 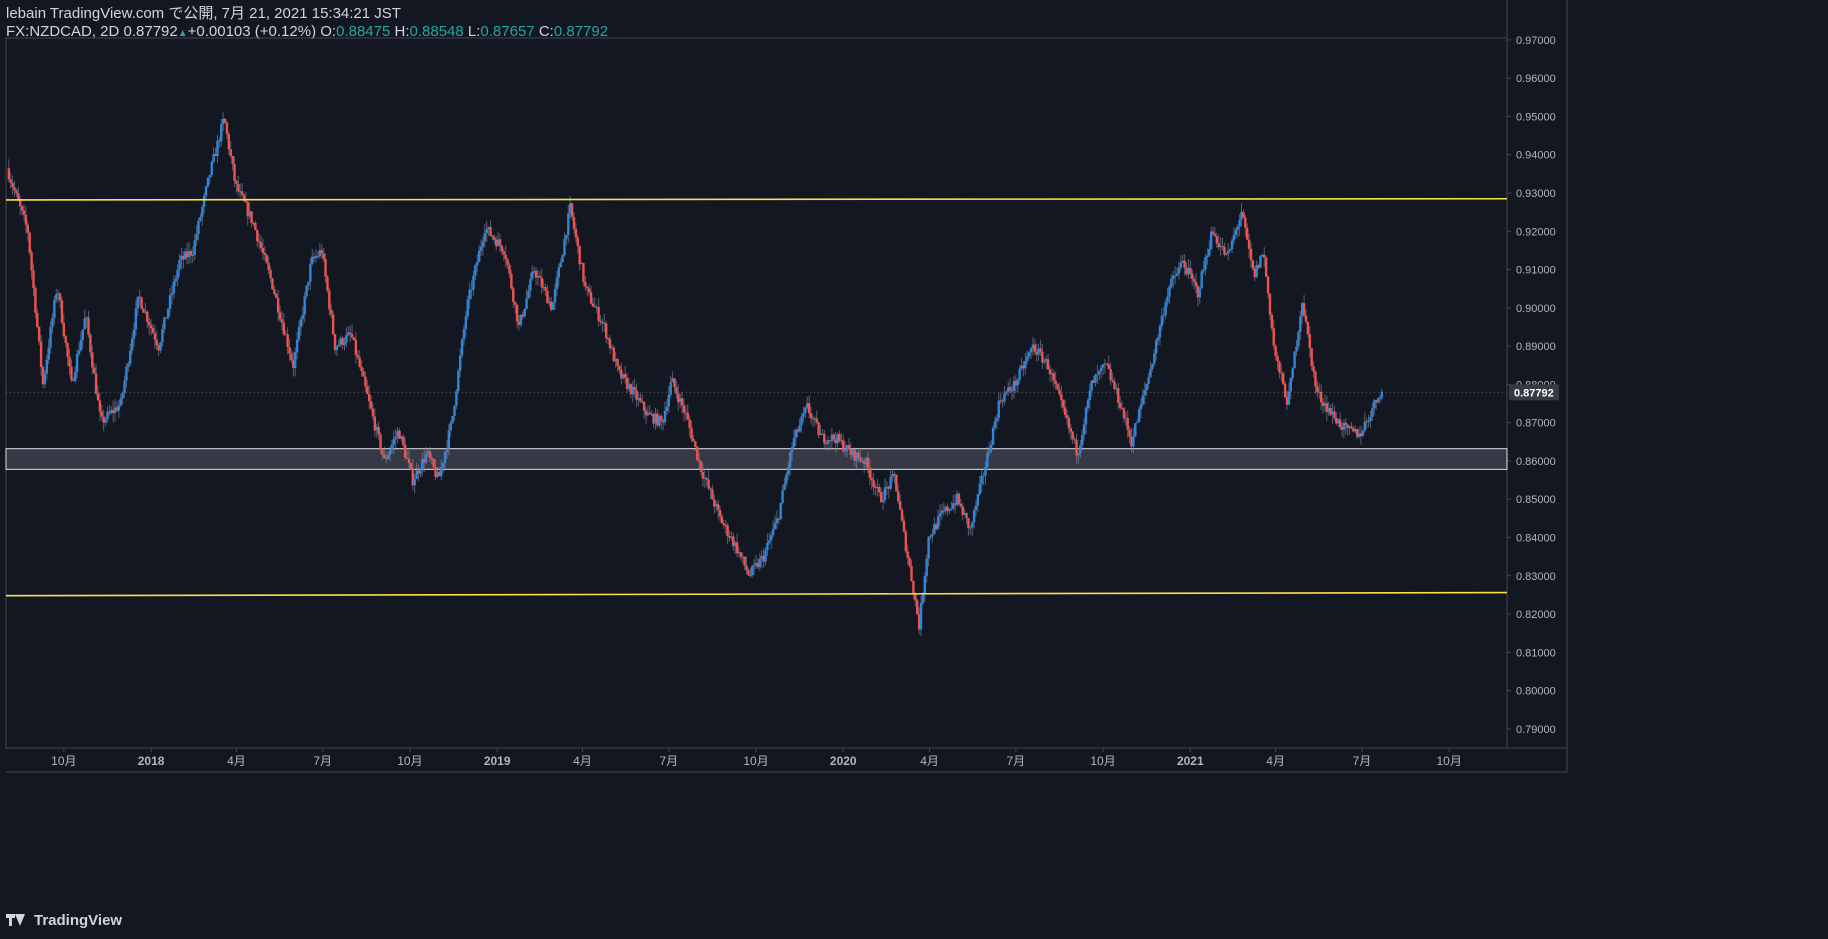 I want to click on y-tick-label: 0.95000, so click(x=1536, y=117).